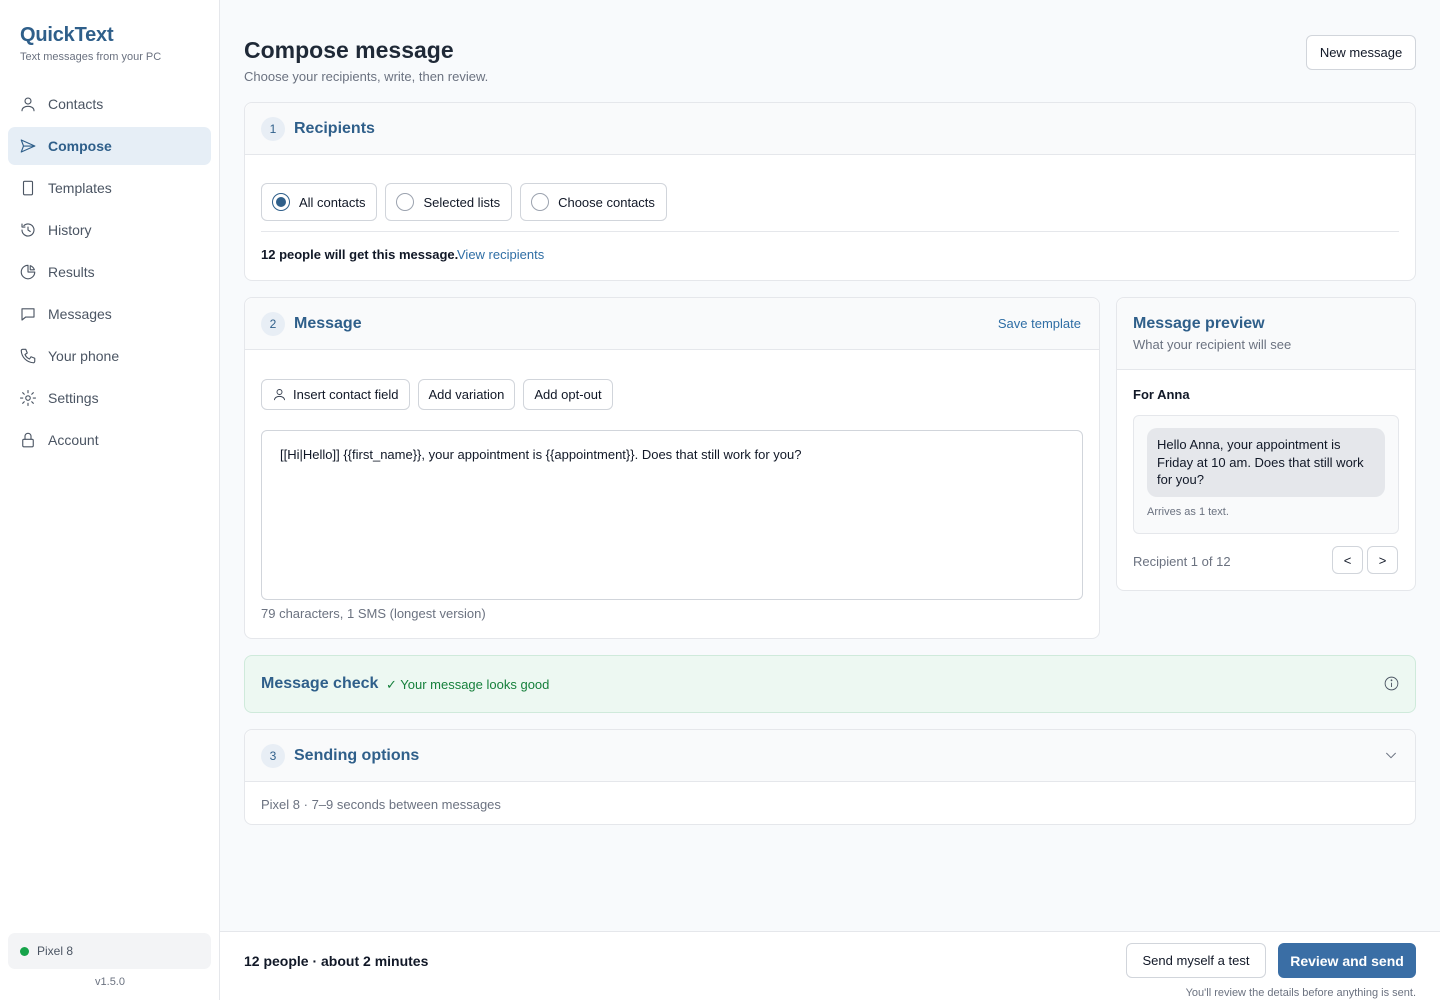 The width and height of the screenshot is (1440, 1000). Describe the element at coordinates (500, 254) in the screenshot. I see `view-recipients-link: View recipients` at that location.